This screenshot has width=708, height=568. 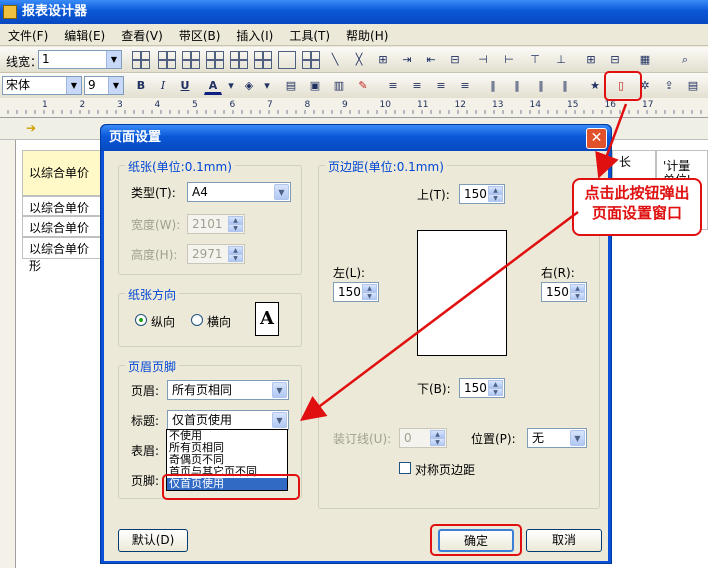 What do you see at coordinates (439, 316) in the screenshot?
I see `arrow-to-caption` at bounding box center [439, 316].